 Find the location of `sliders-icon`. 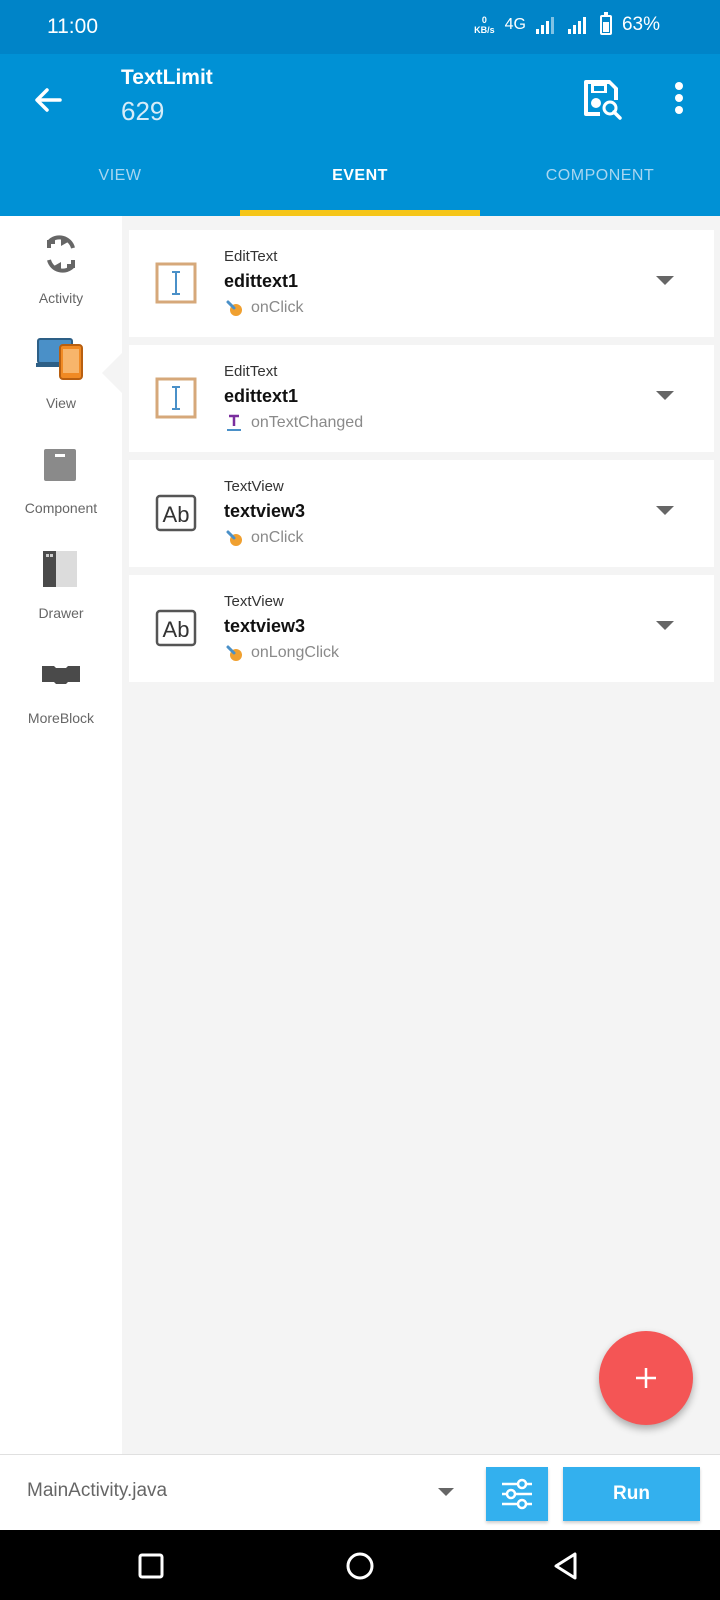

sliders-icon is located at coordinates (517, 1494).